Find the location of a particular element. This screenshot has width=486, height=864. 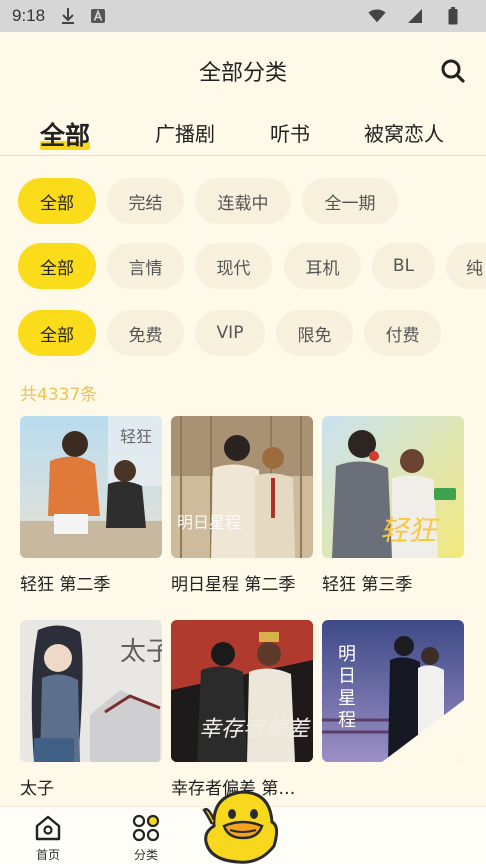

work-card: 轻狂 轻狂 第三季 is located at coordinates (393, 505).